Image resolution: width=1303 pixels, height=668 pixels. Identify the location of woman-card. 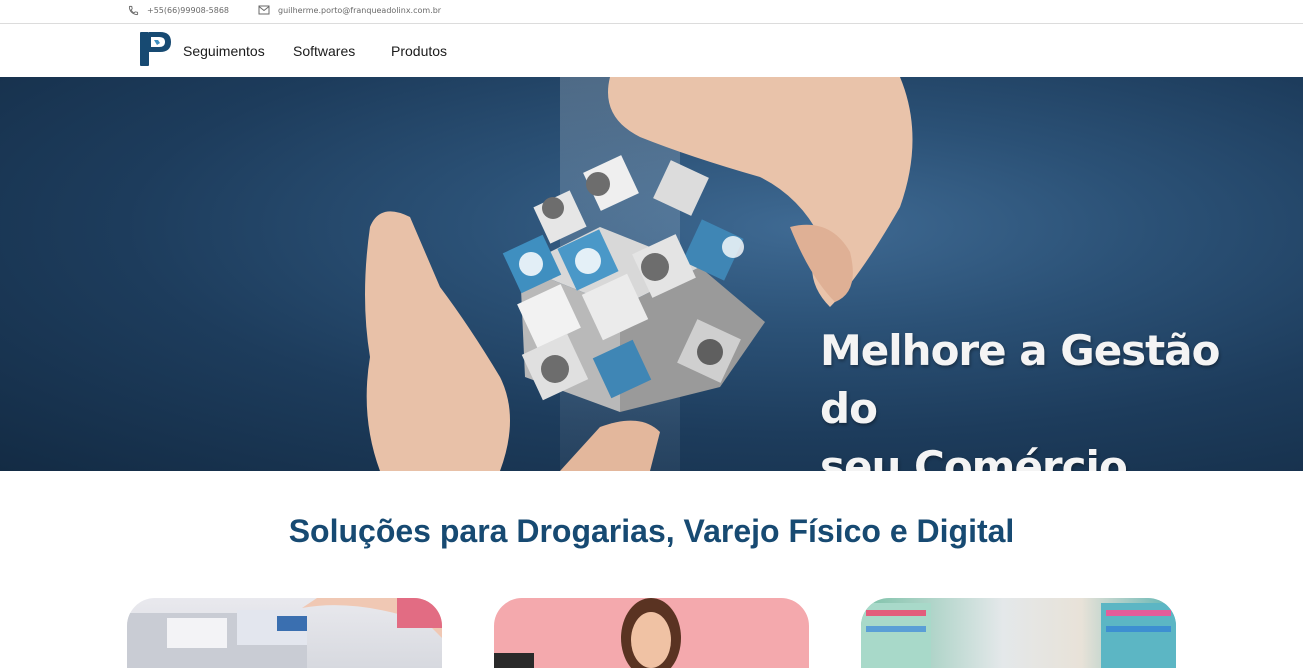
(651, 633).